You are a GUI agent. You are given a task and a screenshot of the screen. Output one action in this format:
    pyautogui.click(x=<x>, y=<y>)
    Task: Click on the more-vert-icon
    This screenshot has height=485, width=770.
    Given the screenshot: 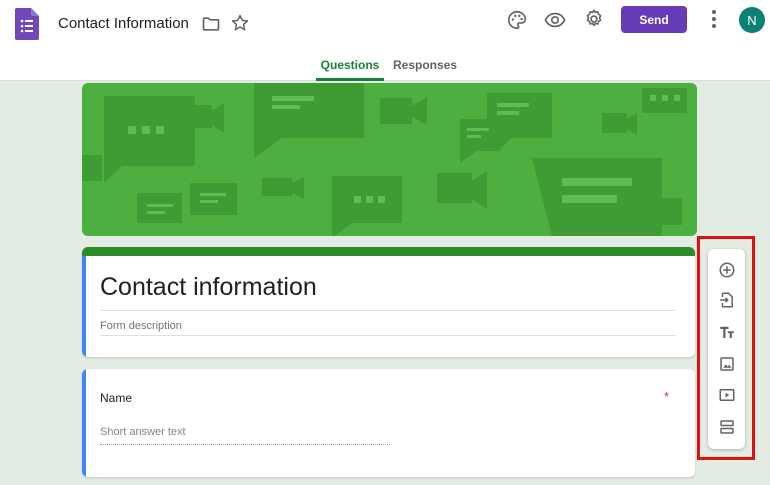 What is the action you would take?
    pyautogui.click(x=714, y=19)
    